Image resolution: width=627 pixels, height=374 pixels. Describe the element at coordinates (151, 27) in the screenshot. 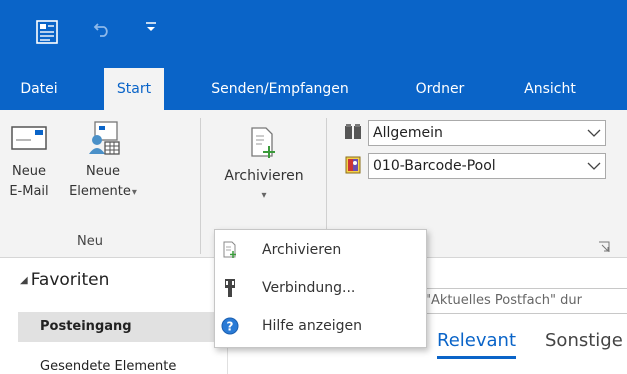

I see `customize-quick-access-icon` at that location.